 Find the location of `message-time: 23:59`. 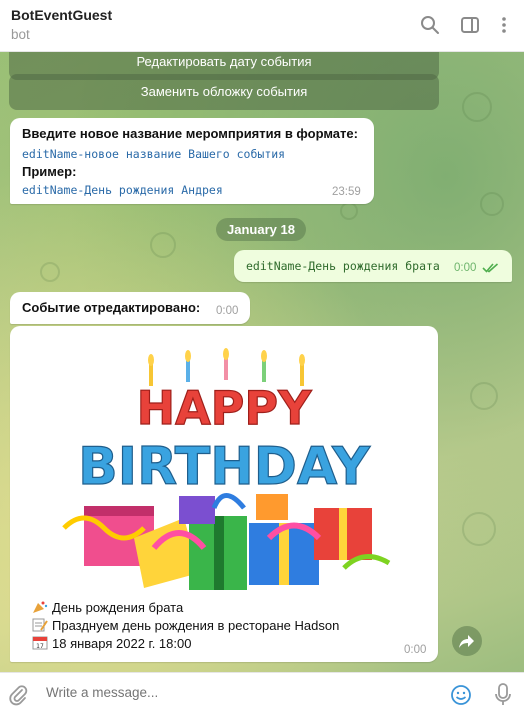

message-time: 23:59 is located at coordinates (346, 192).